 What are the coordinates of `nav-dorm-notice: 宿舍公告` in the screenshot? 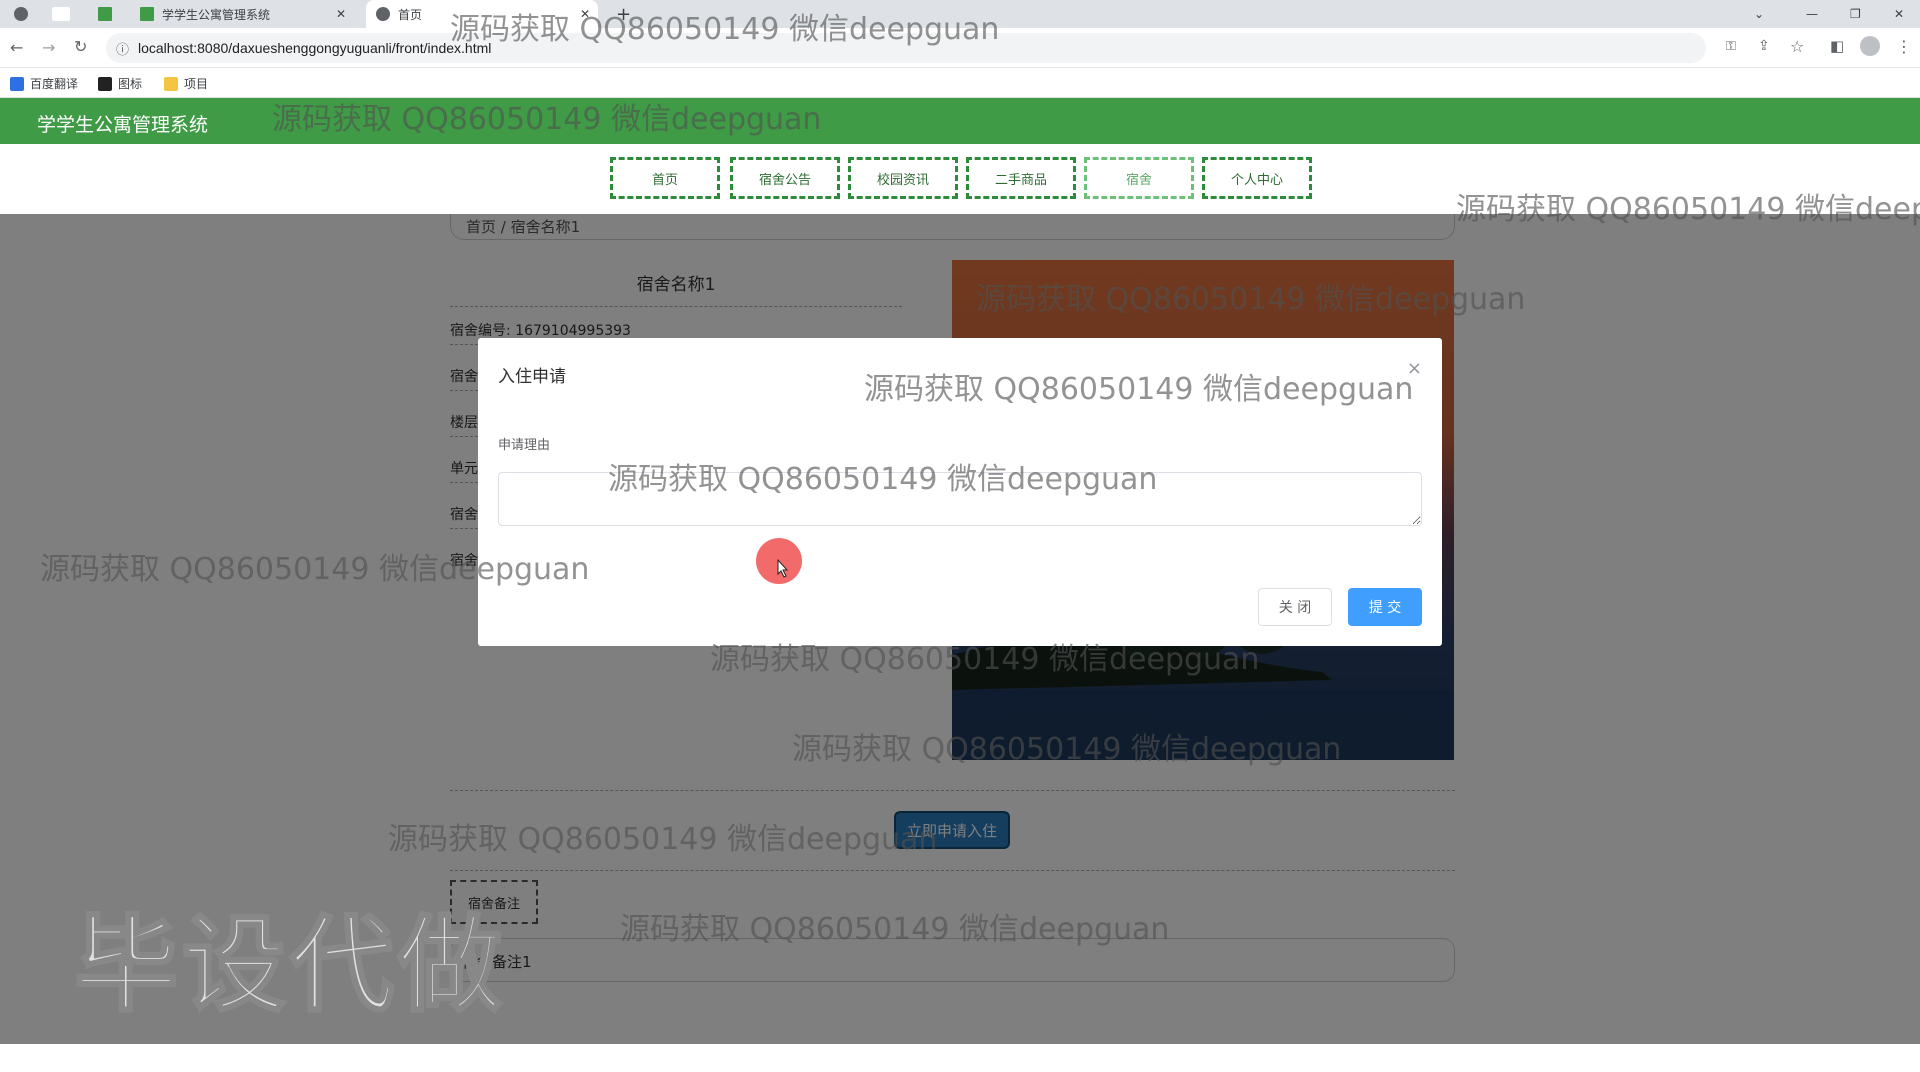 It's located at (785, 178).